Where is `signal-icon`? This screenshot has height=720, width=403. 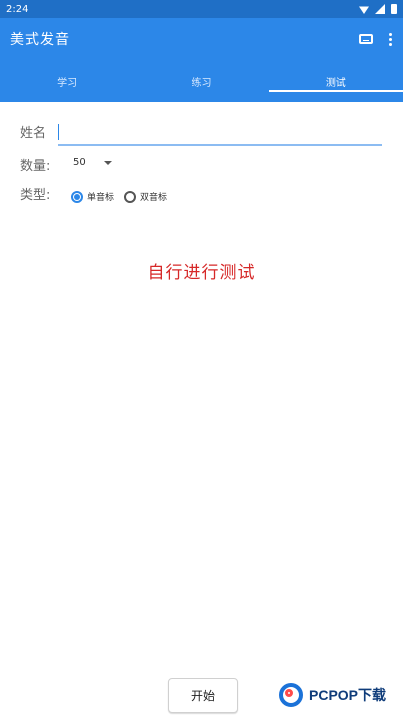 signal-icon is located at coordinates (380, 9).